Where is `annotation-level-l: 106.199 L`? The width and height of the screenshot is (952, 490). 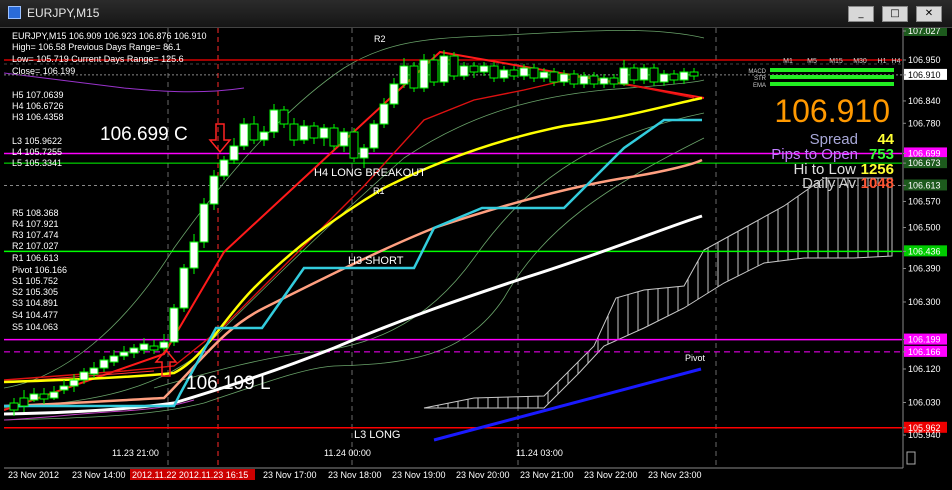 annotation-level-l: 106.199 L is located at coordinates (228, 383).